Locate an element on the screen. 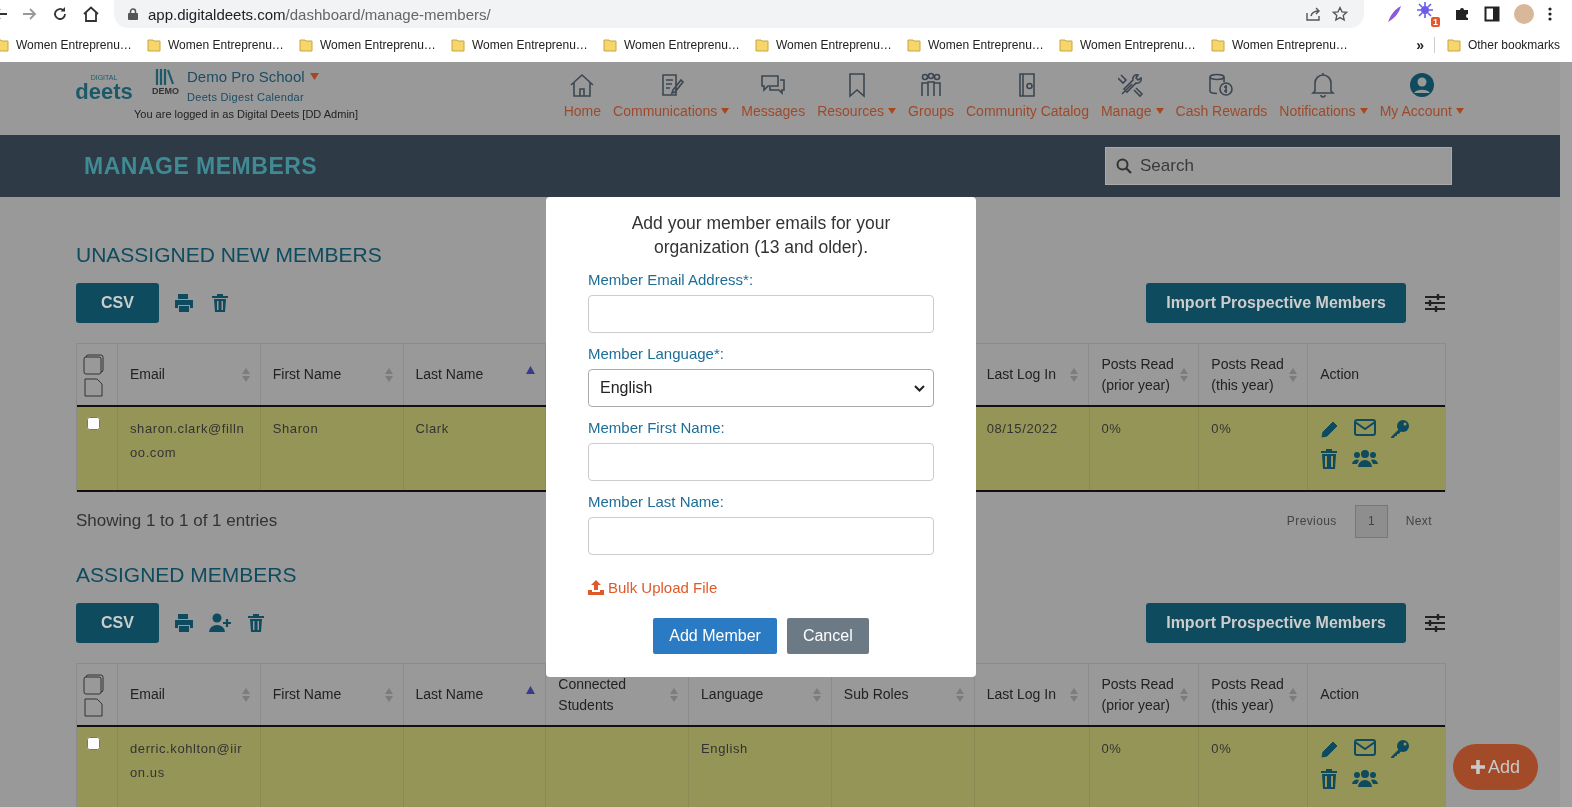  share-icon is located at coordinates (1314, 14).